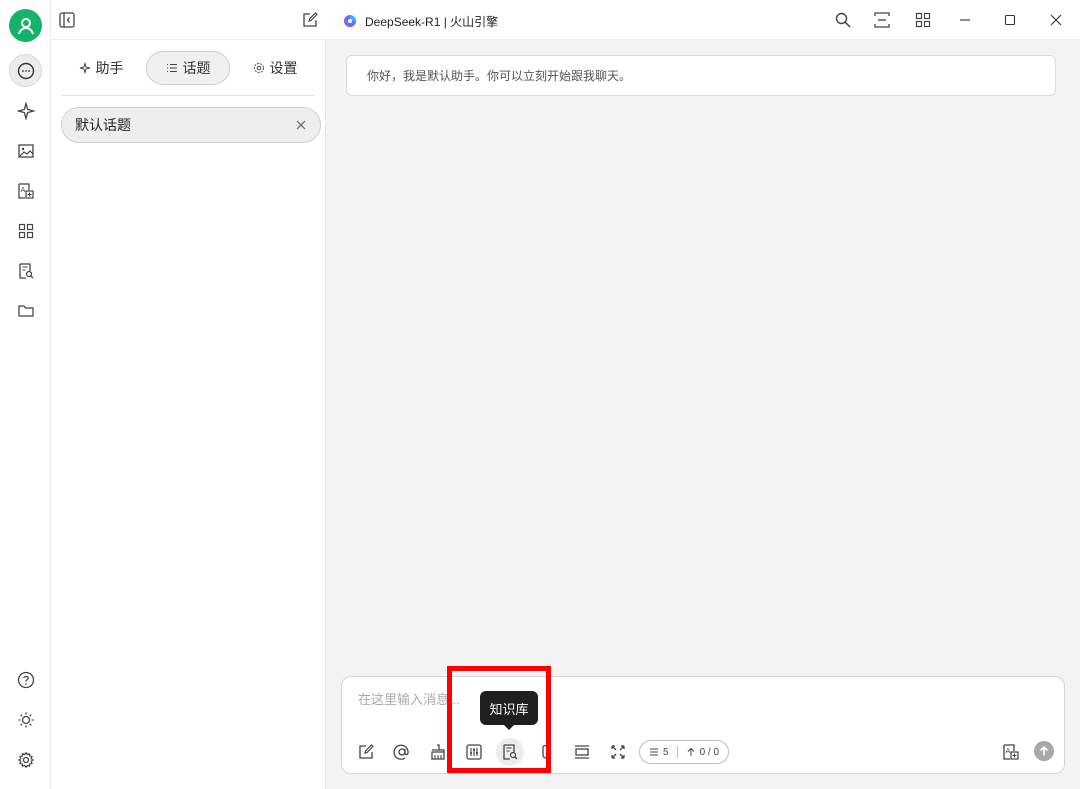  I want to click on knowledge-base-tooltip: 知识库, so click(509, 710).